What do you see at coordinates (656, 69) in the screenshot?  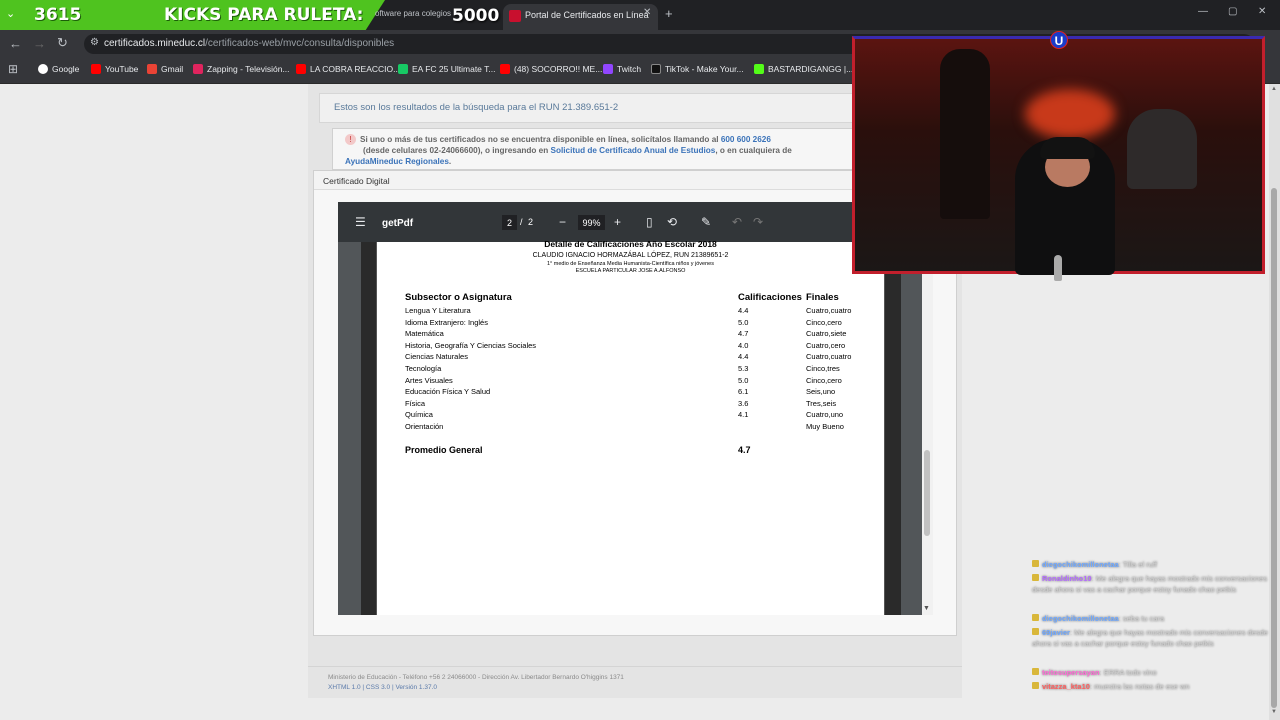 I see `tiktok-icon` at bounding box center [656, 69].